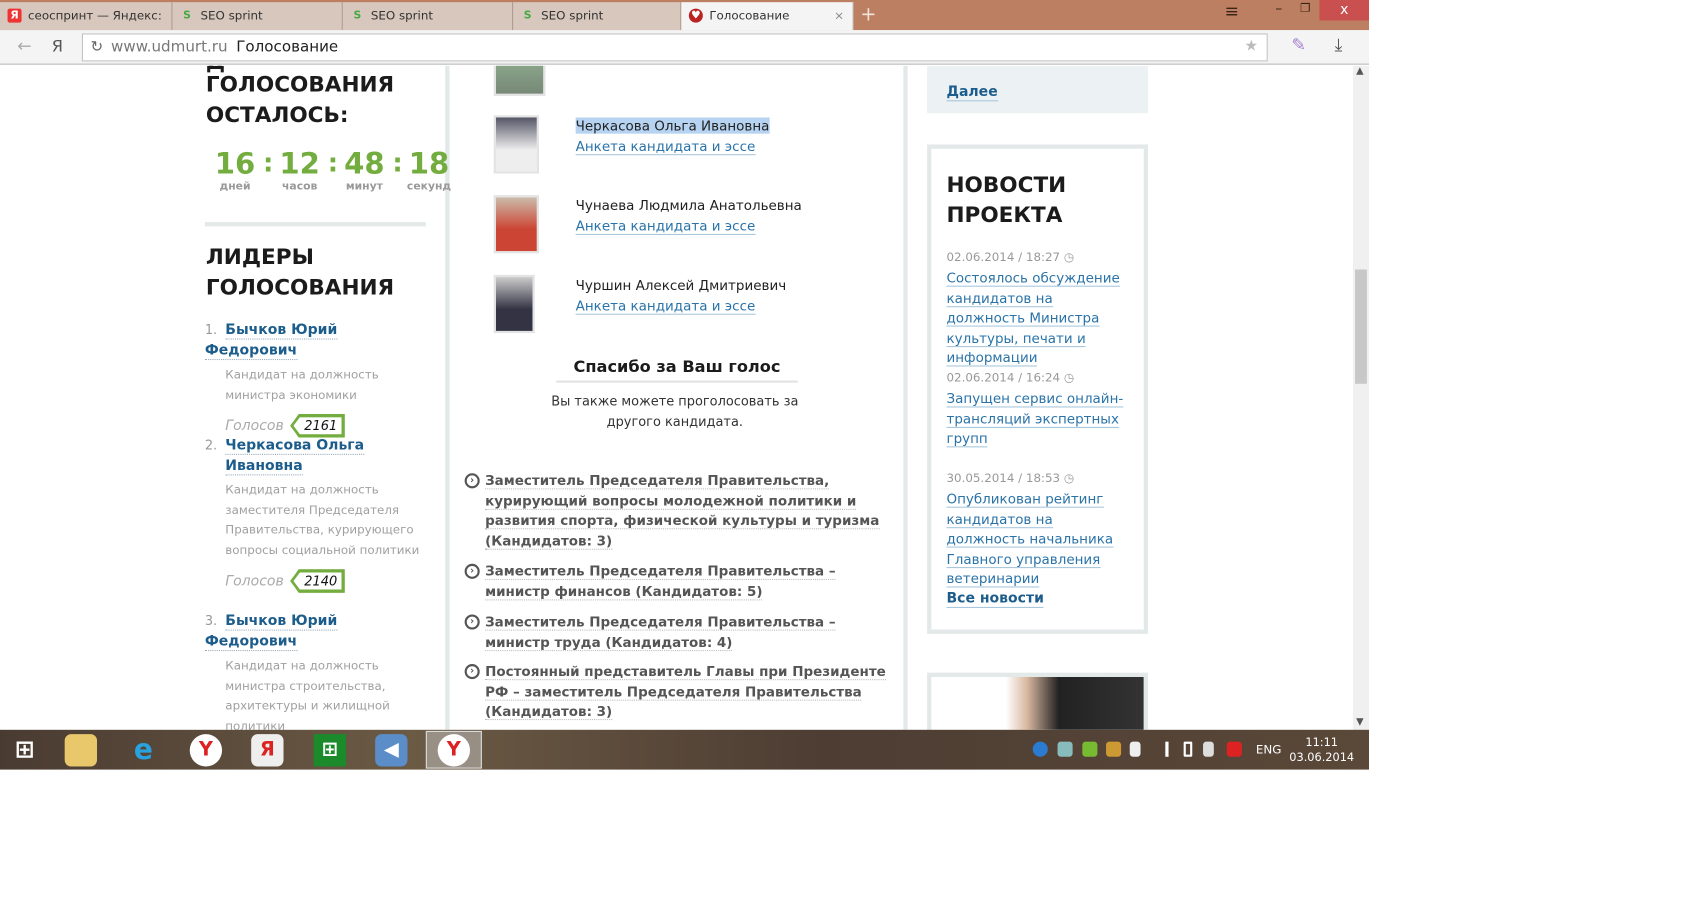 This screenshot has height=916, width=1686. What do you see at coordinates (364, 164) in the screenshot?
I see `minutes-value: 48` at bounding box center [364, 164].